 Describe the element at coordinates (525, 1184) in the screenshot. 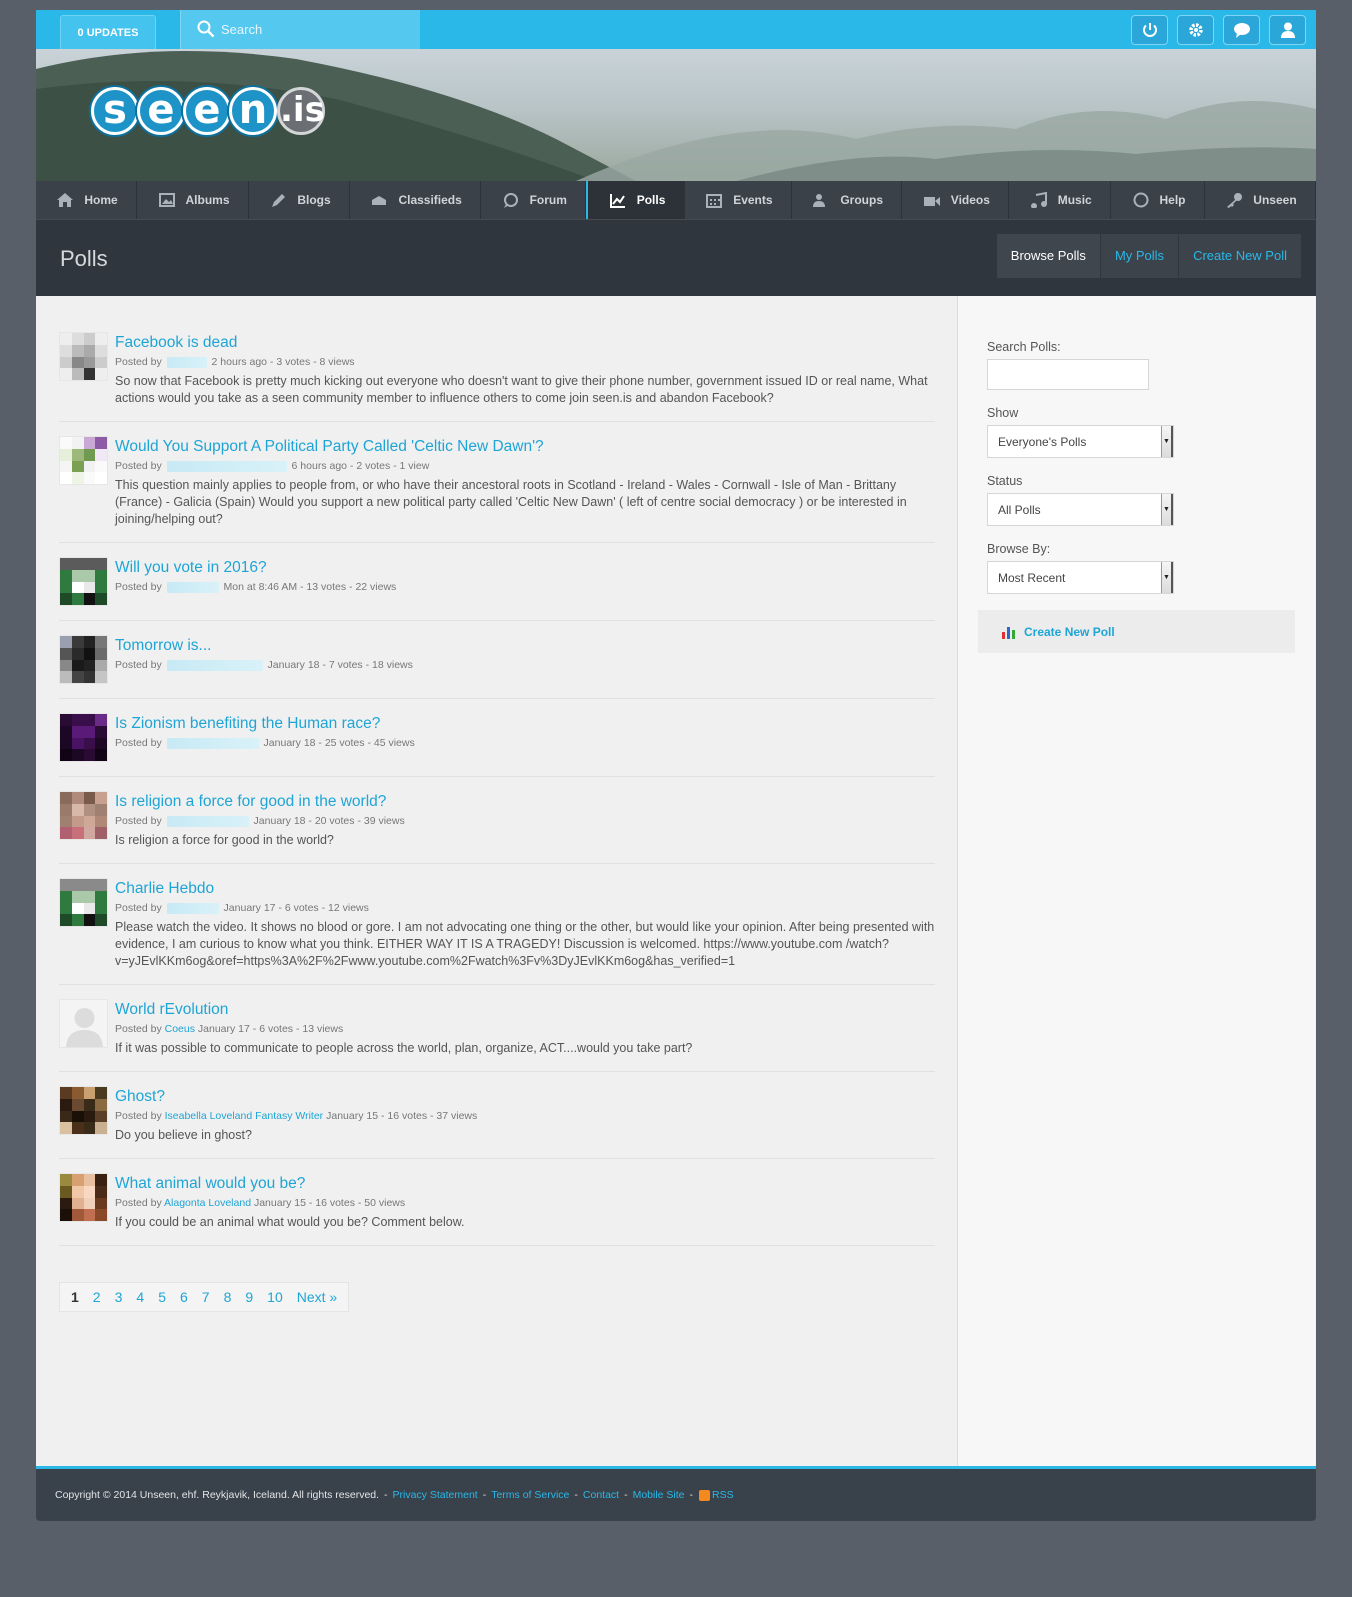

I see `poll-title-link: What animal would you be?` at that location.